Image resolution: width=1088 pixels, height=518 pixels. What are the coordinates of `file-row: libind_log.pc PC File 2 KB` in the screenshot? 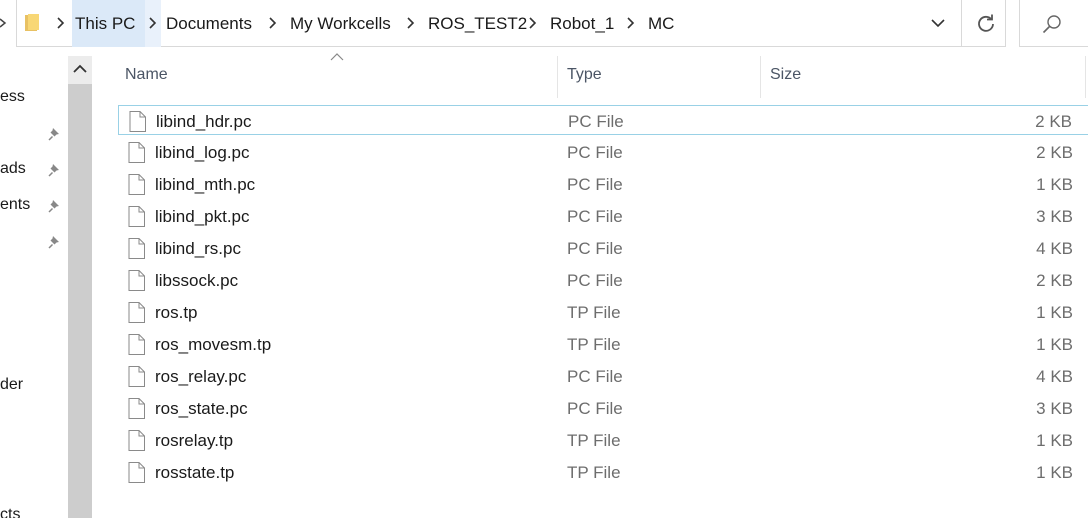 It's located at (603, 152).